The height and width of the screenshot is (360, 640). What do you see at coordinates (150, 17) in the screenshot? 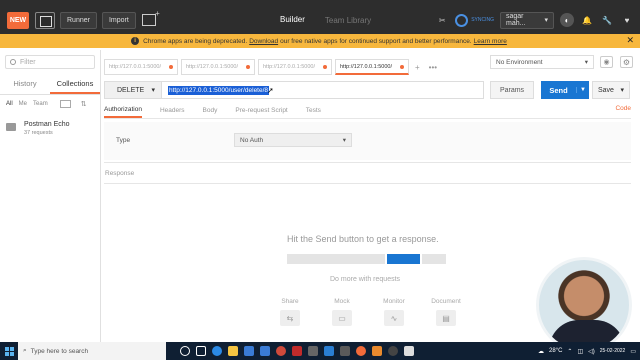
I see `new-window-icon` at bounding box center [150, 17].